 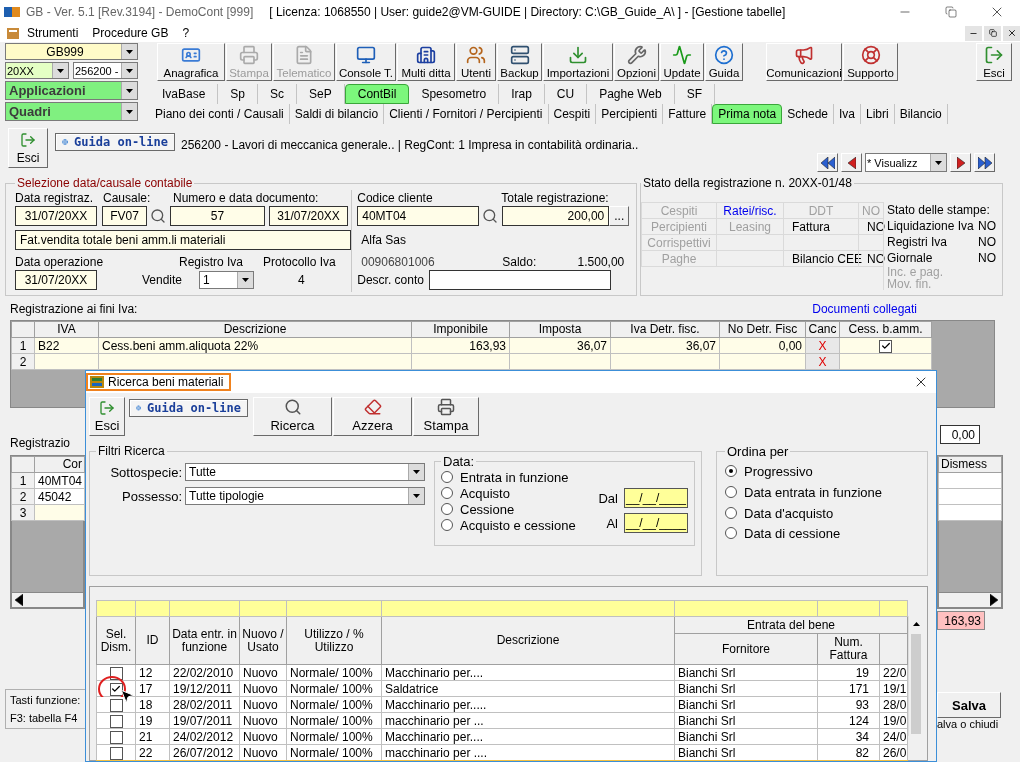 What do you see at coordinates (519, 62) in the screenshot?
I see `toolbar-button: Backup` at bounding box center [519, 62].